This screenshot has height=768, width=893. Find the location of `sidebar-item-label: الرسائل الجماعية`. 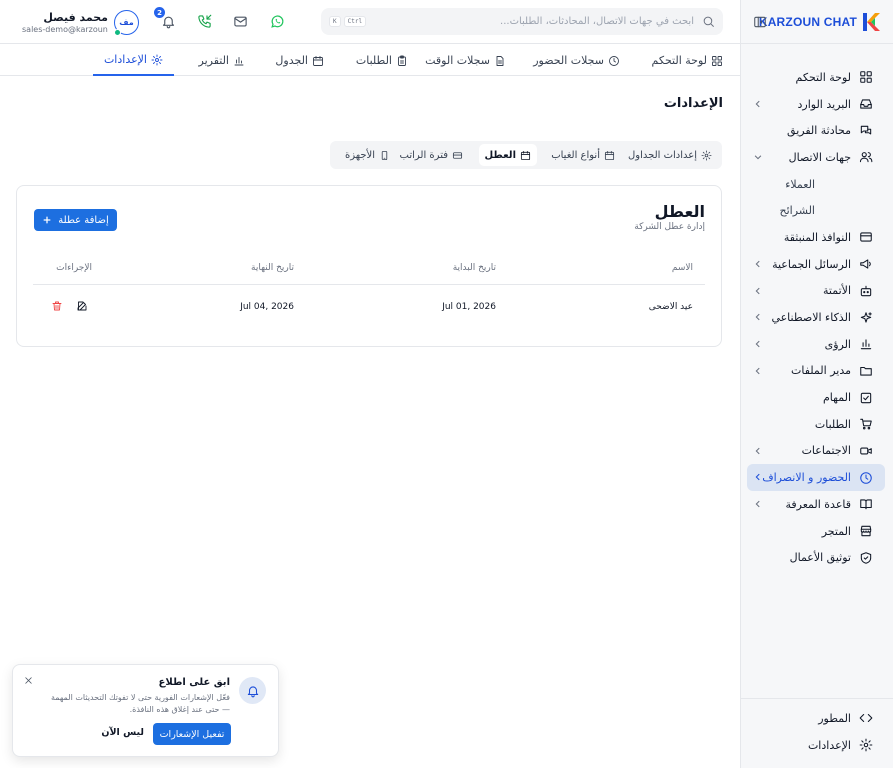

sidebar-item-label: الرسائل الجماعية is located at coordinates (811, 264).